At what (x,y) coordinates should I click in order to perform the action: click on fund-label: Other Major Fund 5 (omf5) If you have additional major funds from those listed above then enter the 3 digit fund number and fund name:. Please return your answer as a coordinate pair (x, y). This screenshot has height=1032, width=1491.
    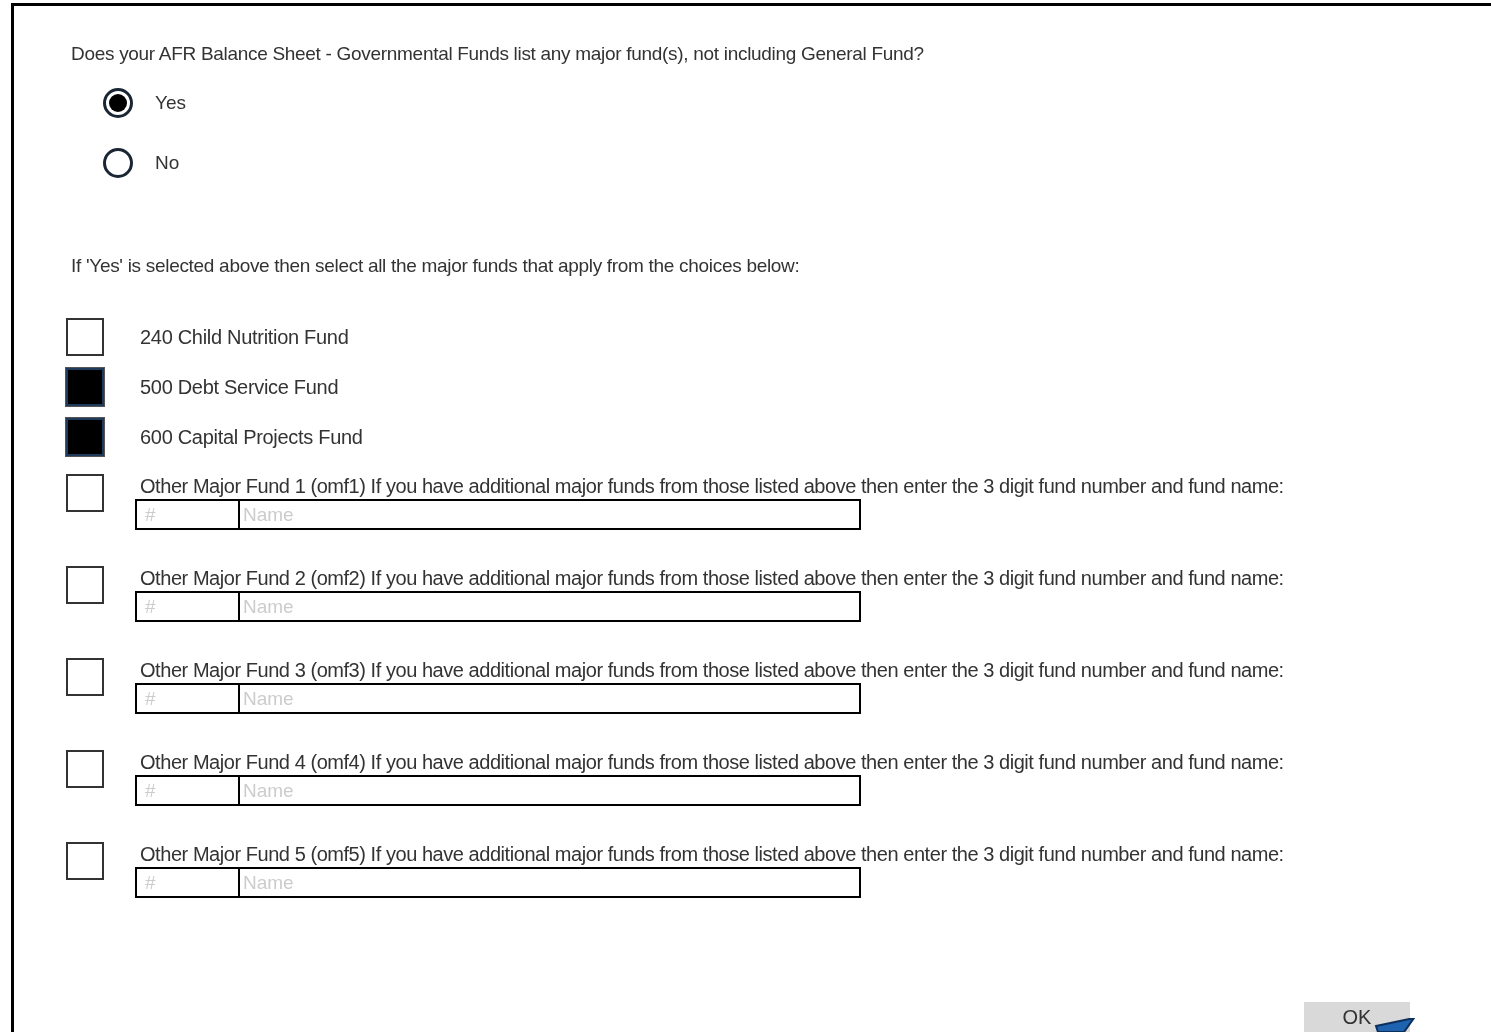
    Looking at the image, I should click on (711, 854).